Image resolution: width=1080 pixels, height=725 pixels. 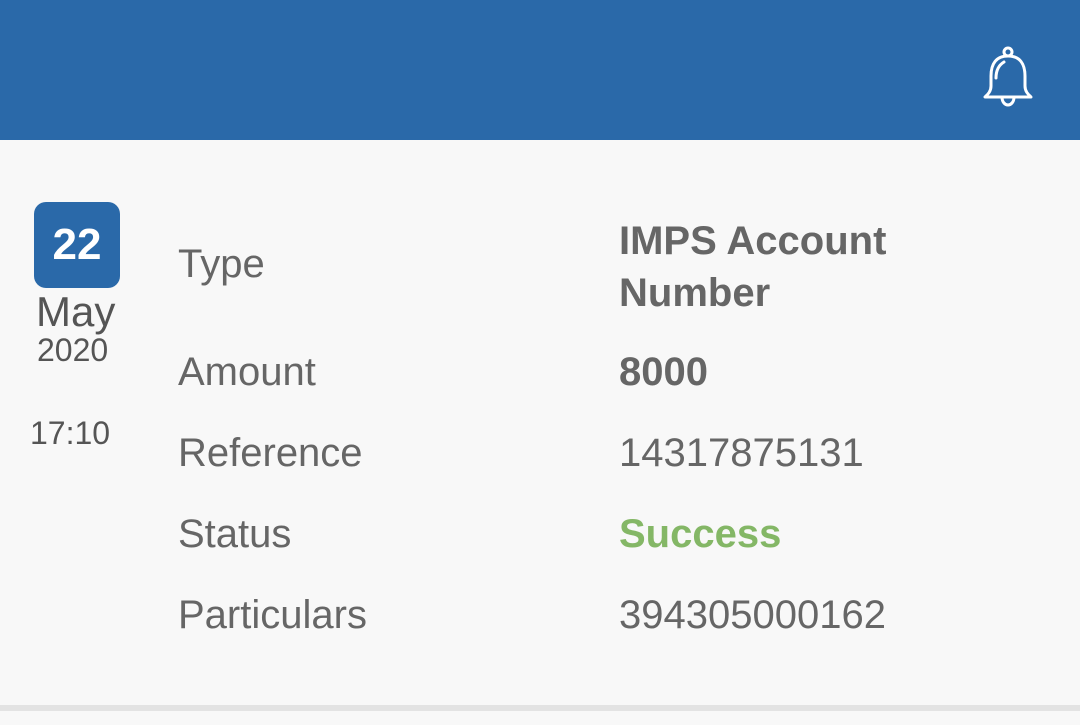 I want to click on notifications-button, so click(x=1008, y=78).